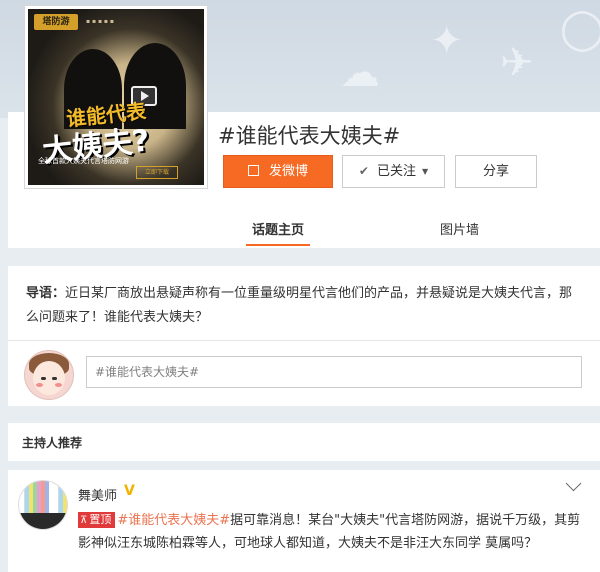 The image size is (600, 572). I want to click on cover-logo: 塔防游, so click(56, 22).